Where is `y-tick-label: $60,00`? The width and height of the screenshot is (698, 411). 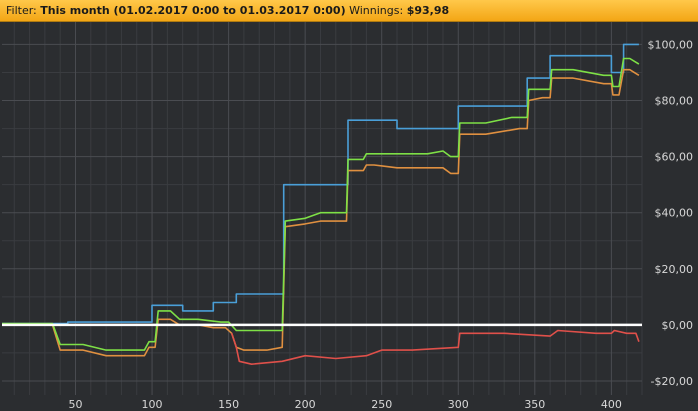 y-tick-label: $60,00 is located at coordinates (674, 157).